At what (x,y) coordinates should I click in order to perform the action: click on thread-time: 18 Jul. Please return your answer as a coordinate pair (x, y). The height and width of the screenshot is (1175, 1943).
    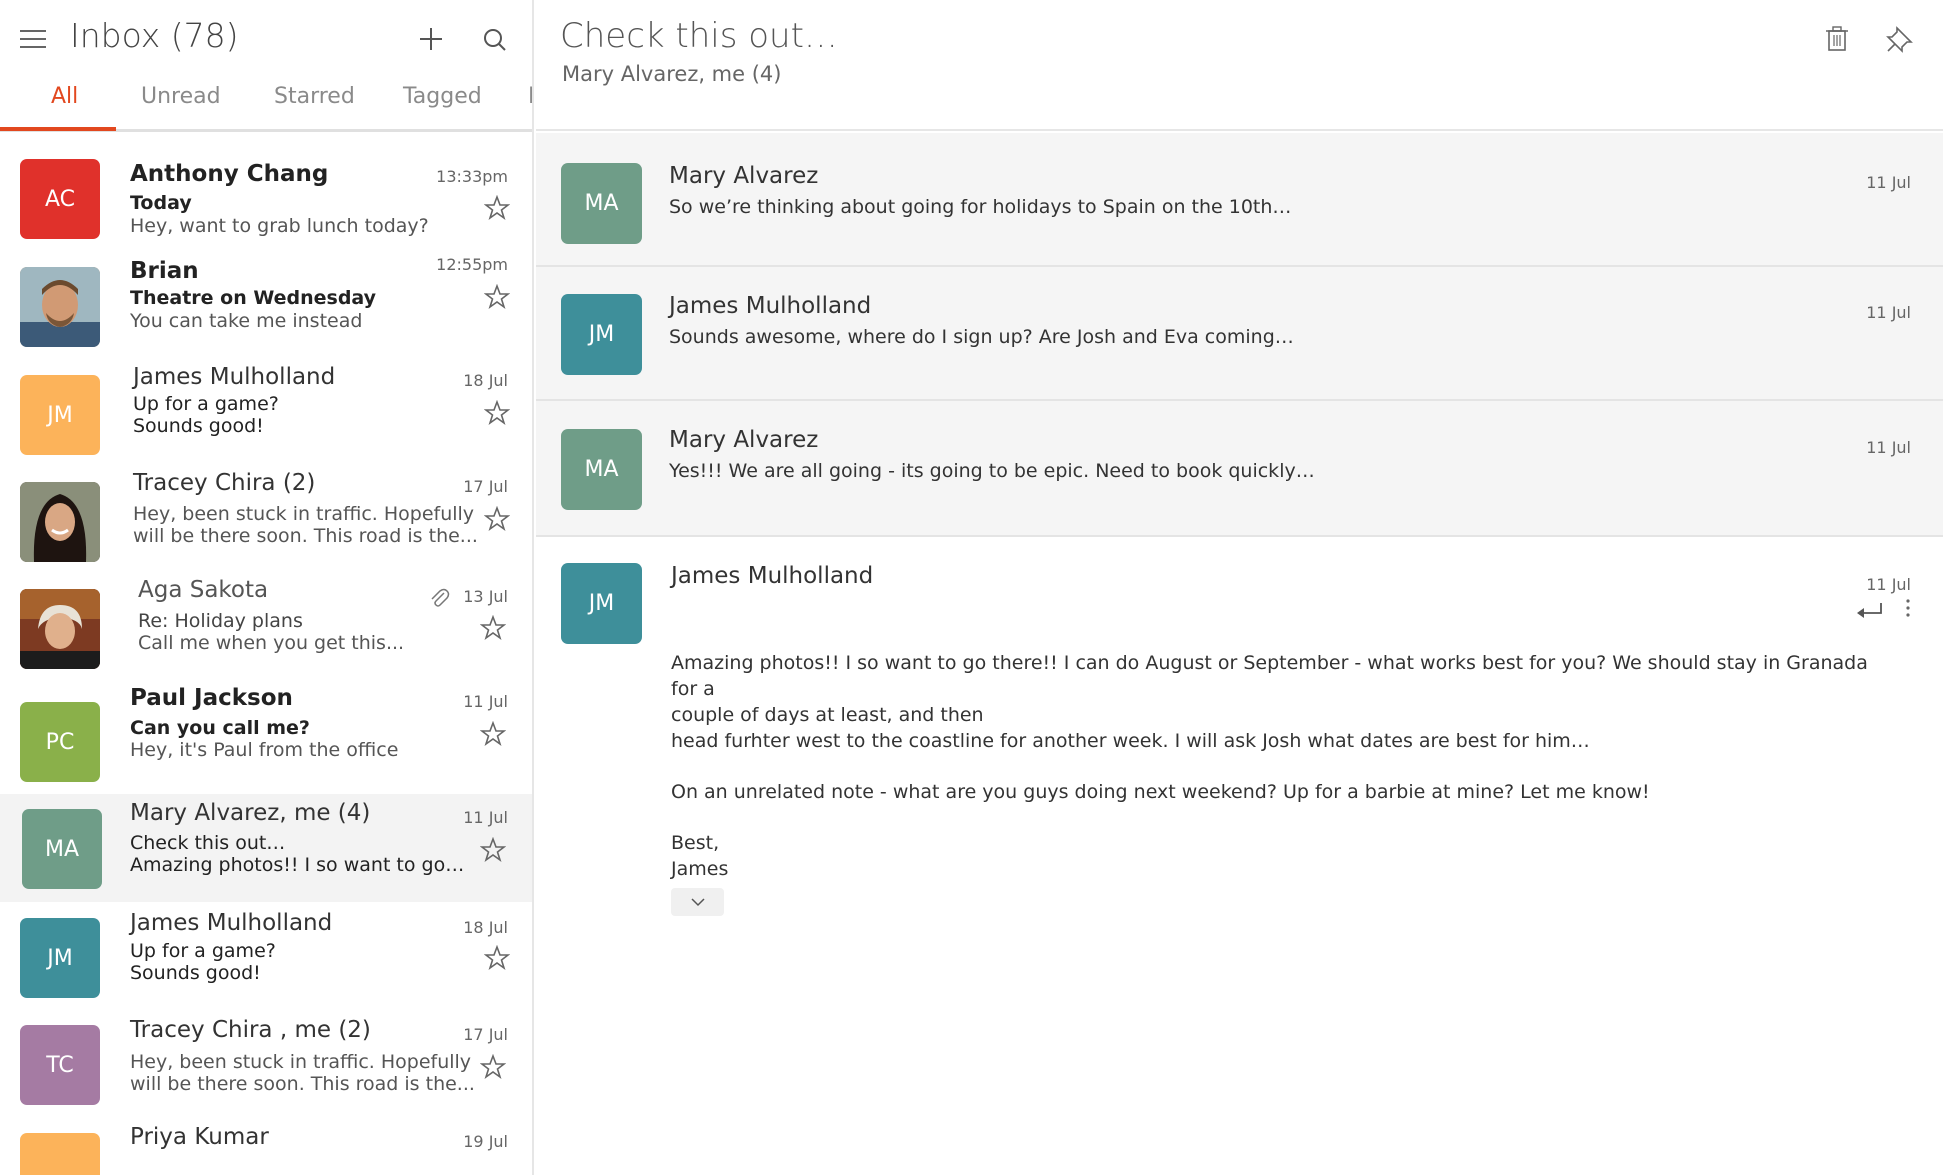
    Looking at the image, I should click on (485, 380).